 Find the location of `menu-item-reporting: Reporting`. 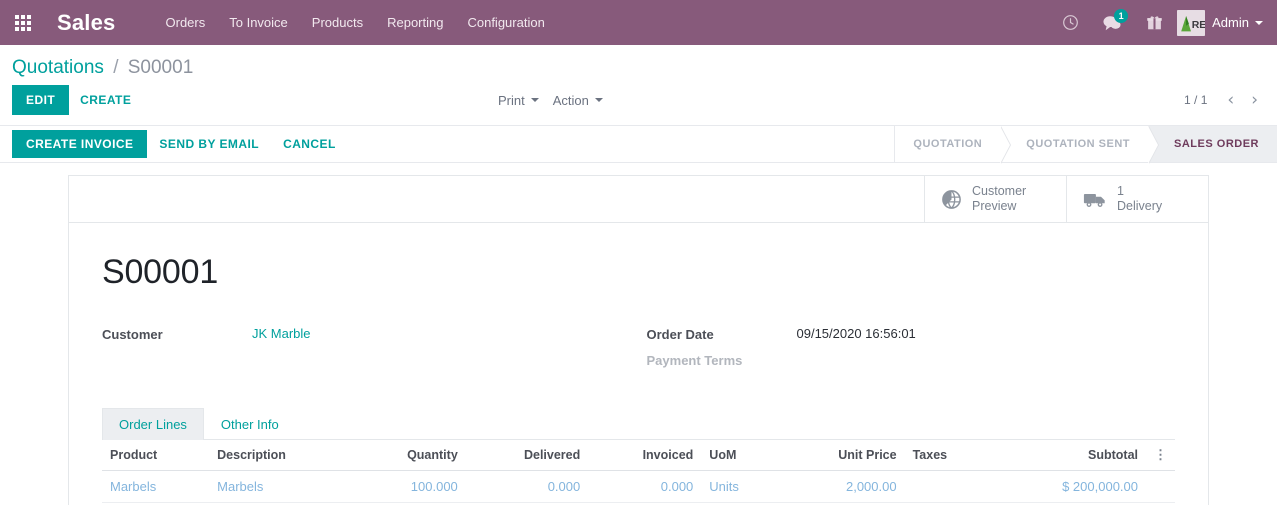

menu-item-reporting: Reporting is located at coordinates (415, 22).